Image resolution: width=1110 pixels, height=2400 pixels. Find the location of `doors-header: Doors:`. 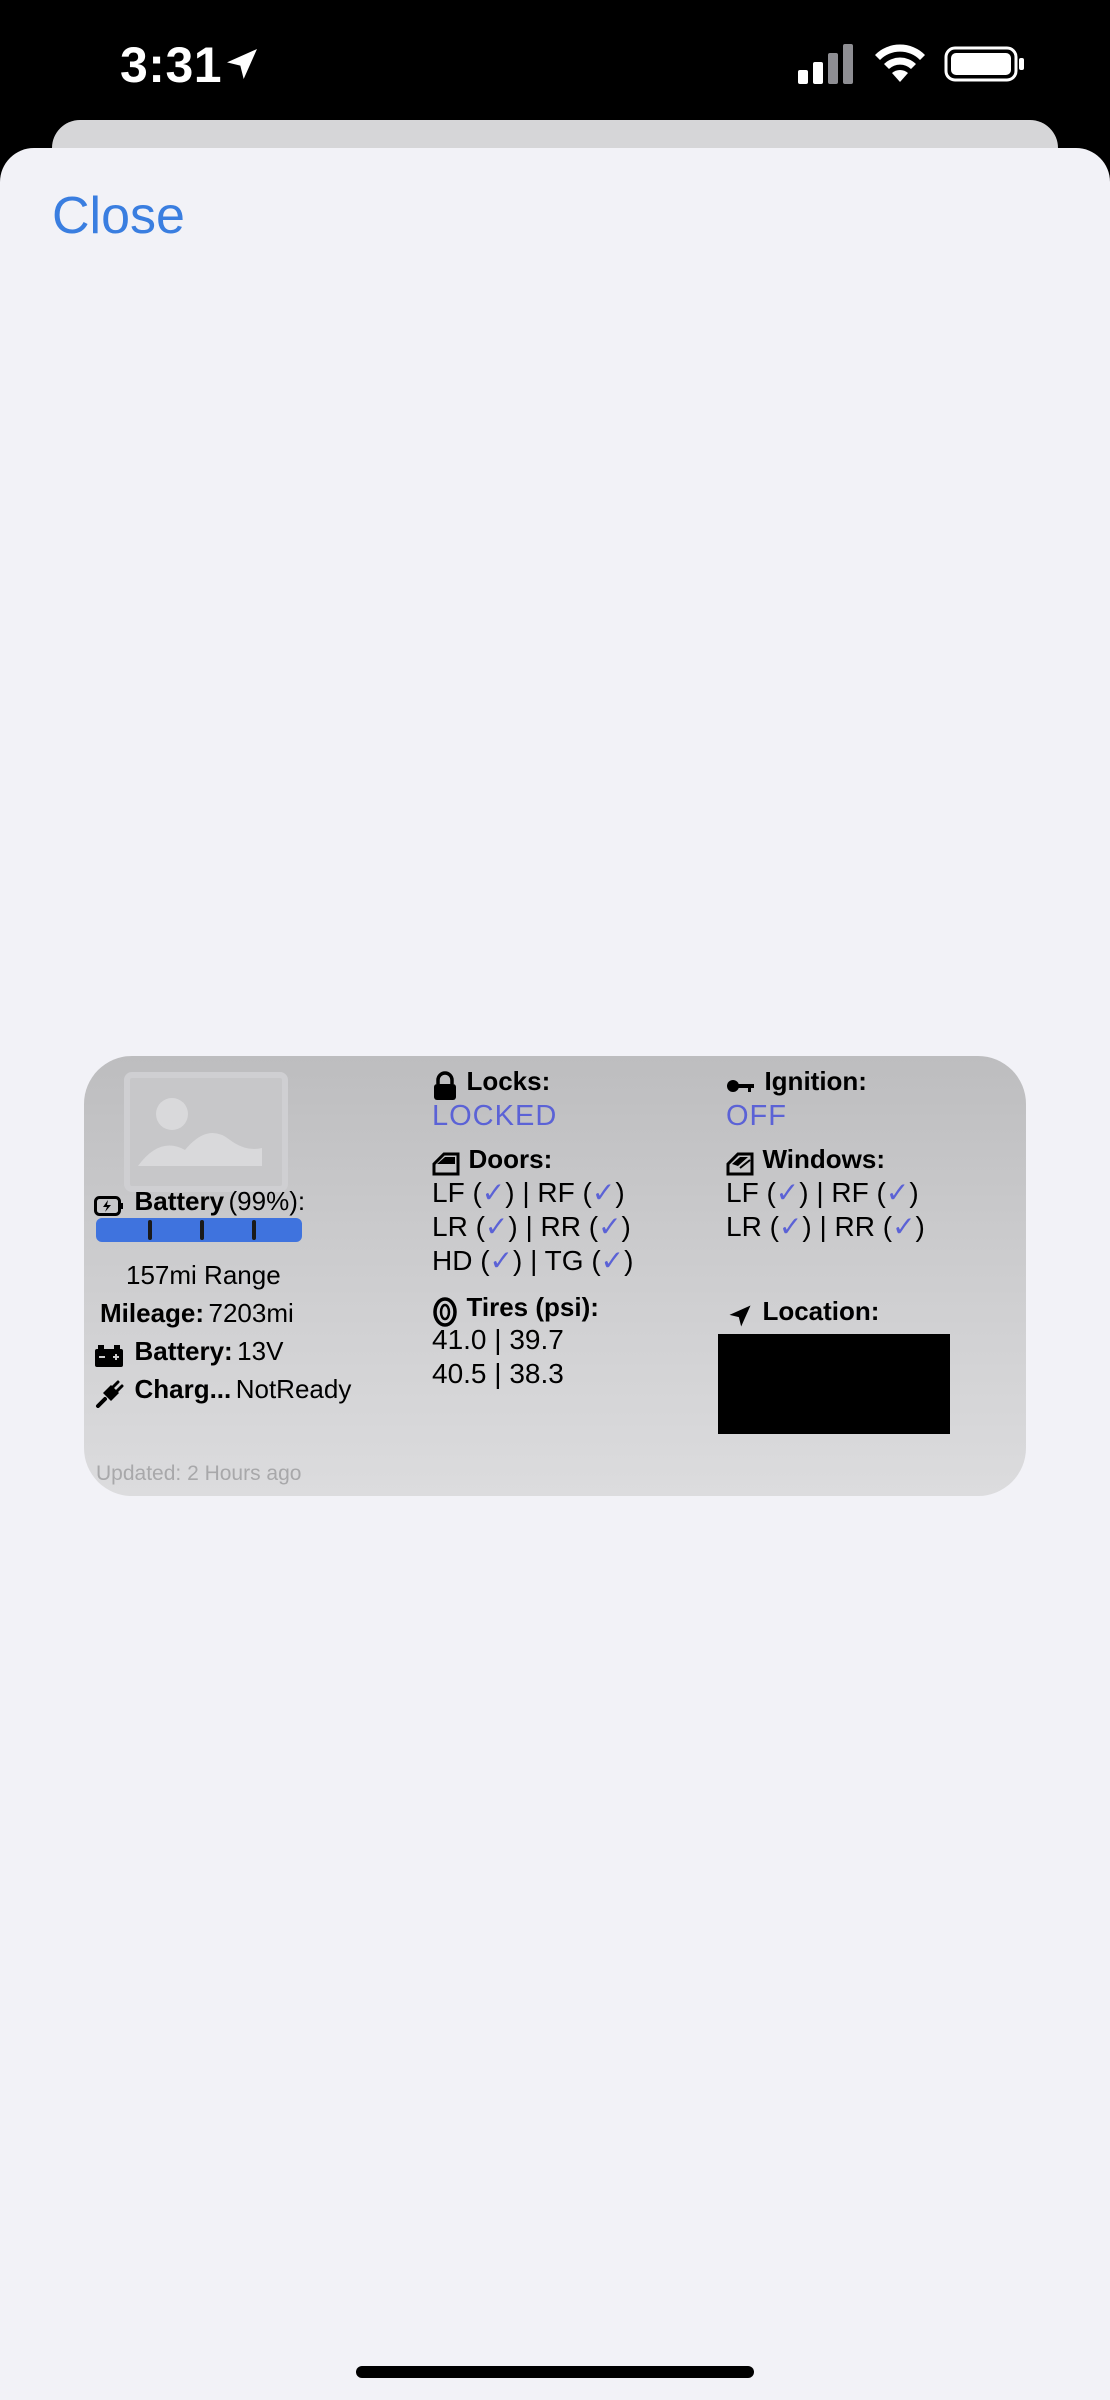

doors-header: Doors: is located at coordinates (492, 1160).